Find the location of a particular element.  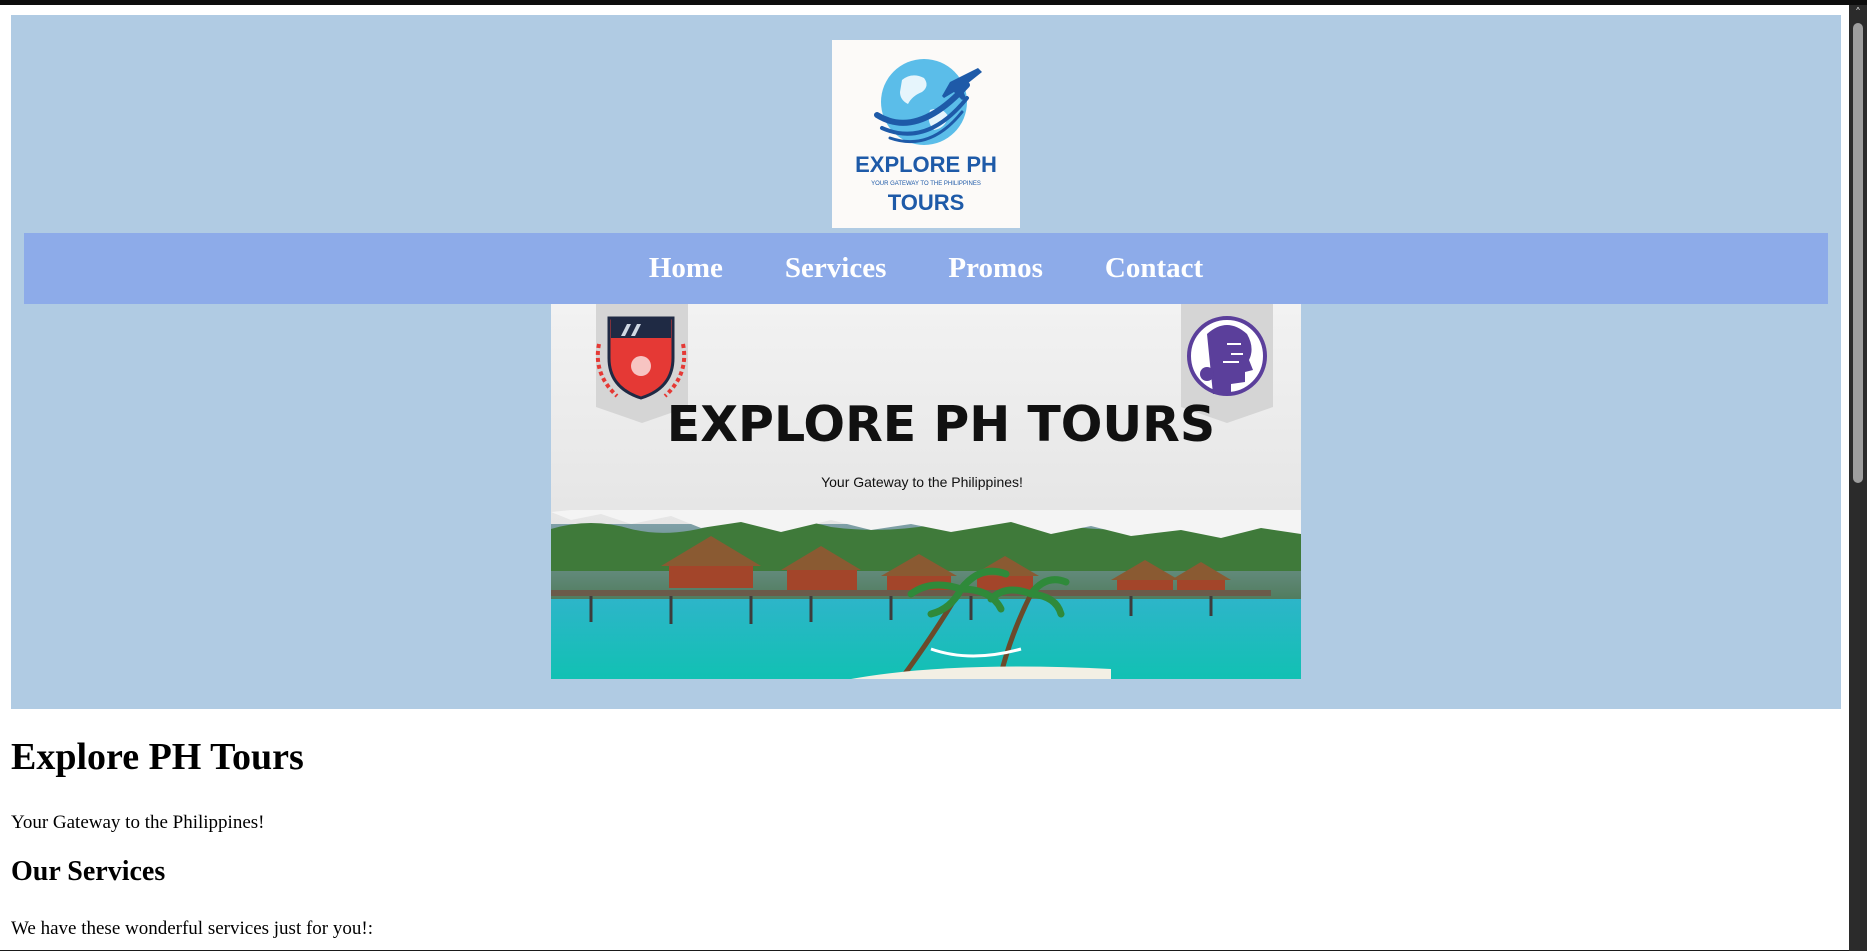

nav-home-link: Home is located at coordinates (686, 268).